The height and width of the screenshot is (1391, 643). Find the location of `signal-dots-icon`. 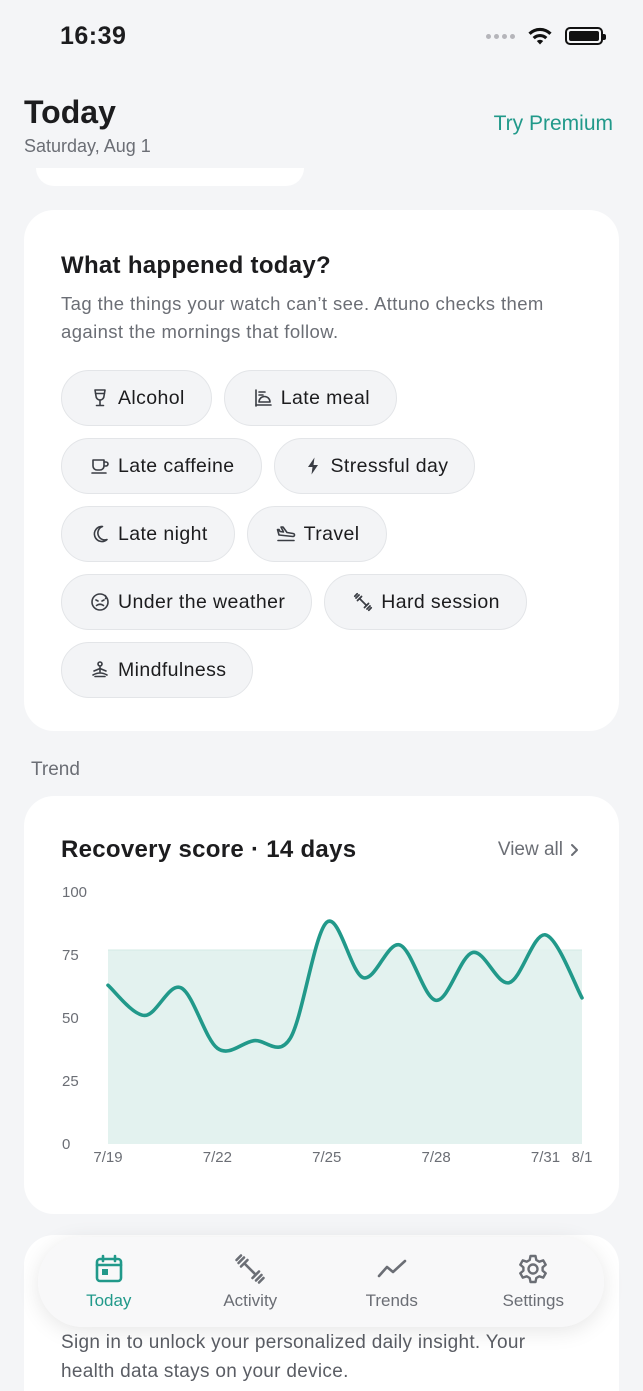

signal-dots-icon is located at coordinates (500, 36).